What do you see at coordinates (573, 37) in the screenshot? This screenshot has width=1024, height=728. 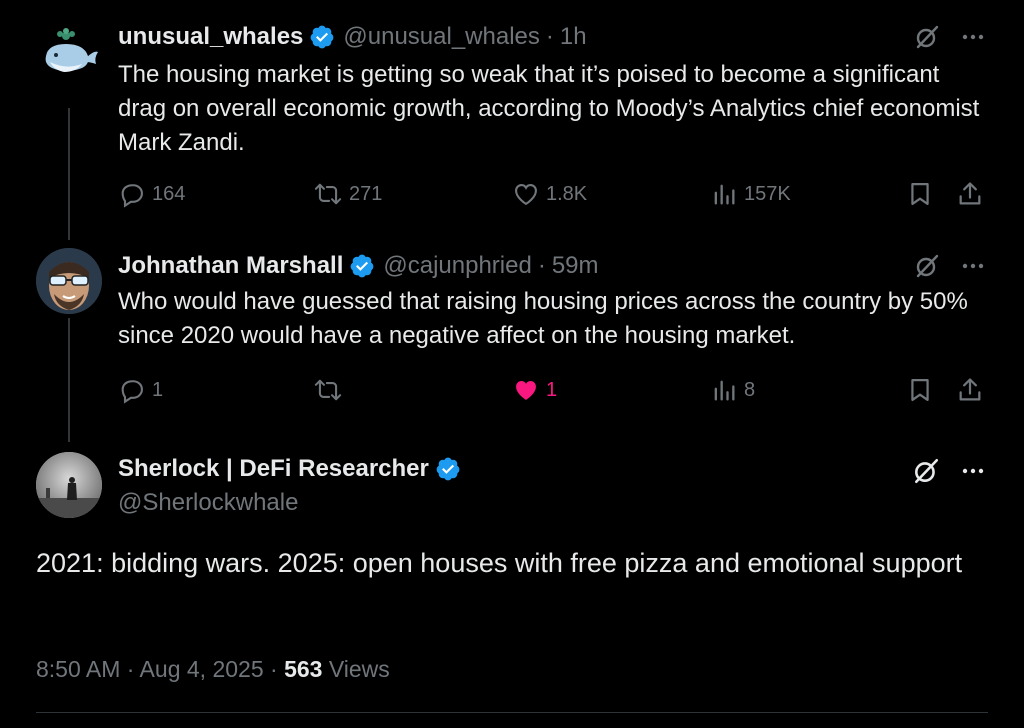 I see `timestamp: 1h` at bounding box center [573, 37].